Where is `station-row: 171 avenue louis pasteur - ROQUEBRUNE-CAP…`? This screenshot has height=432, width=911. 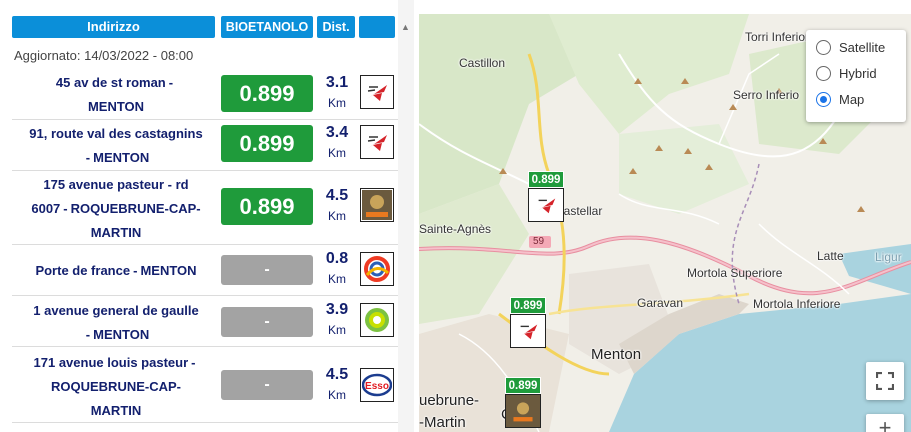 station-row: 171 avenue louis pasteur - ROQUEBRUNE-CAP… is located at coordinates (205, 385).